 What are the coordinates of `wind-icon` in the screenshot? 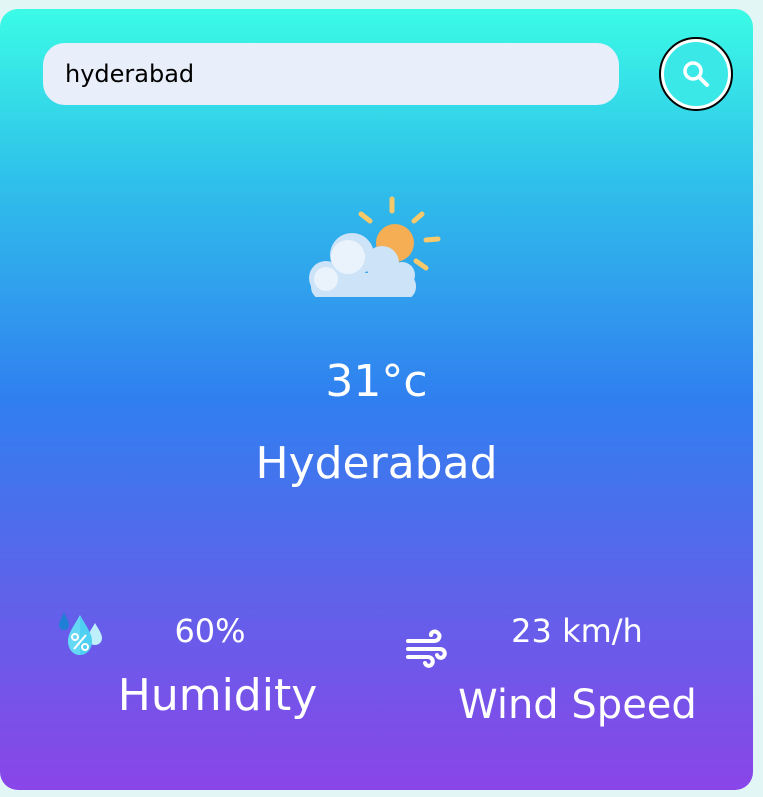 It's located at (426, 648).